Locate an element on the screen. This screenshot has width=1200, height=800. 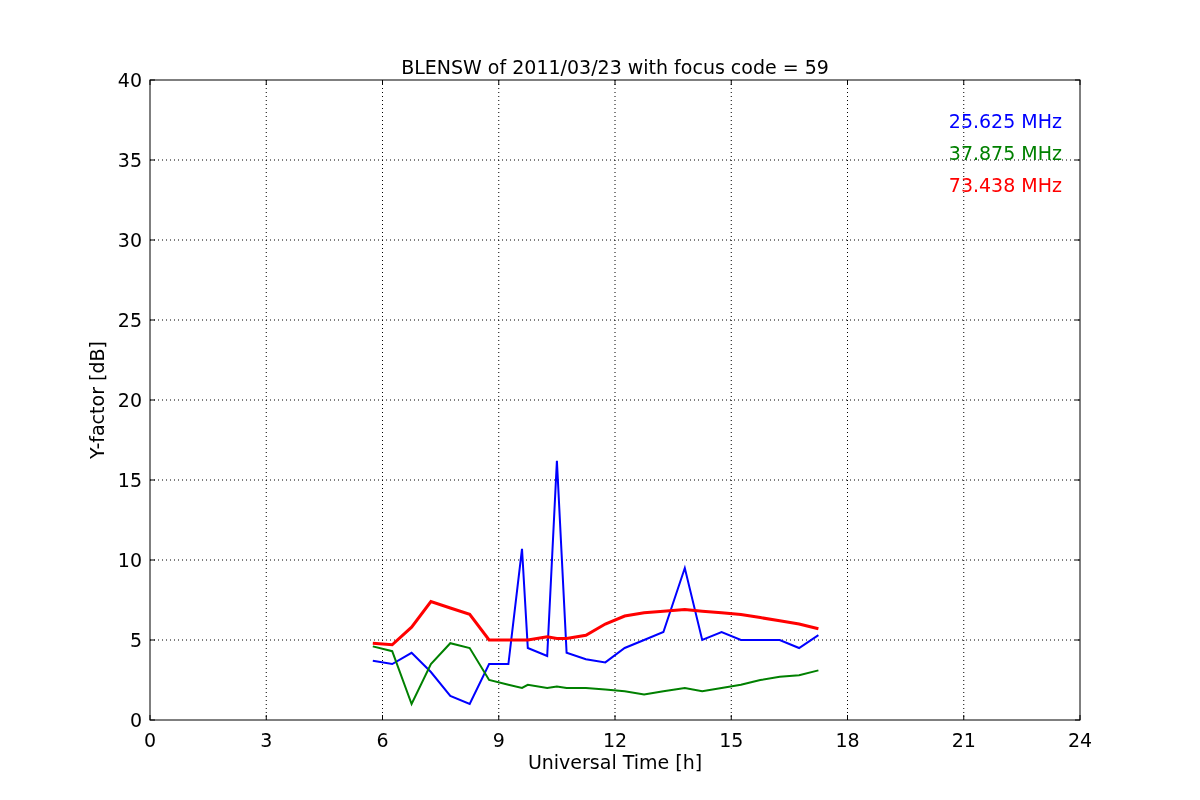
x-tick-label: 18 is located at coordinates (847, 740).